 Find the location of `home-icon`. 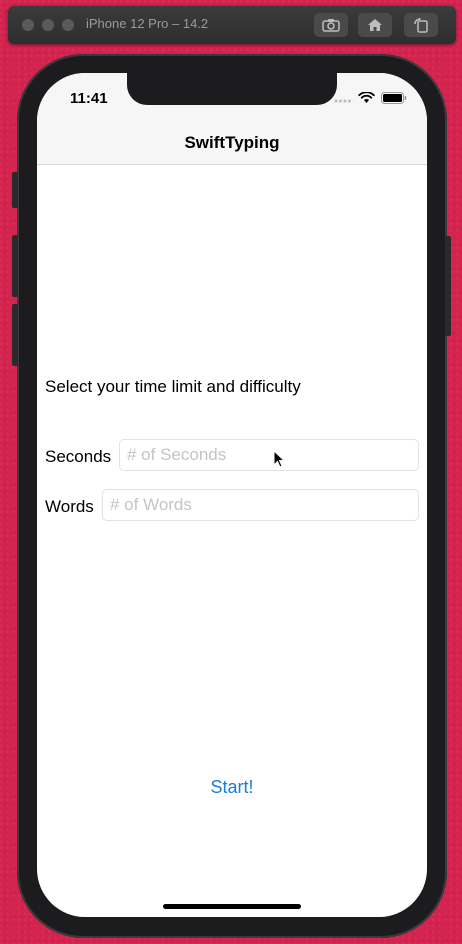

home-icon is located at coordinates (375, 25).